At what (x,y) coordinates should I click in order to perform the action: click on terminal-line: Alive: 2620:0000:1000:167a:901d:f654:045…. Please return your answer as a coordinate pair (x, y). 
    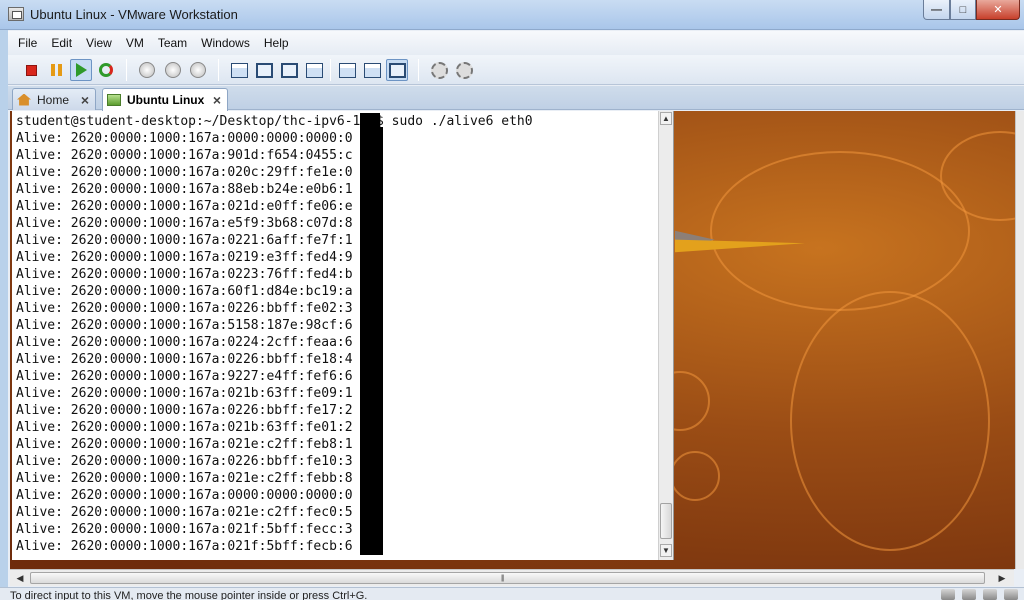
    Looking at the image, I should click on (184, 155).